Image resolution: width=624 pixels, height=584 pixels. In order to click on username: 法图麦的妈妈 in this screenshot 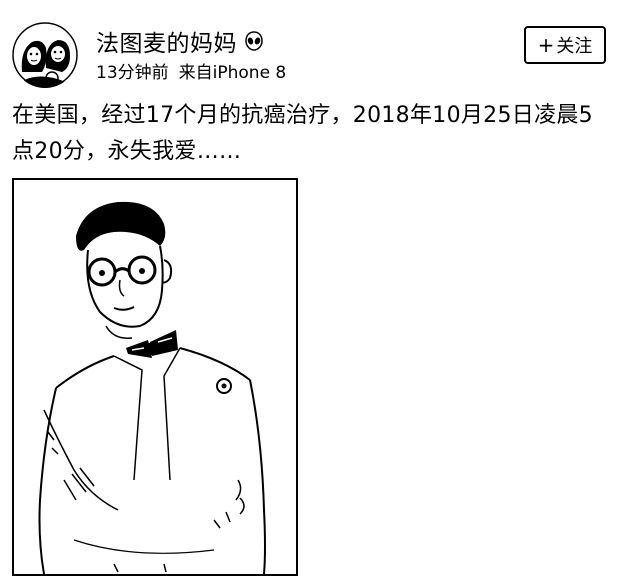, I will do `click(166, 41)`.